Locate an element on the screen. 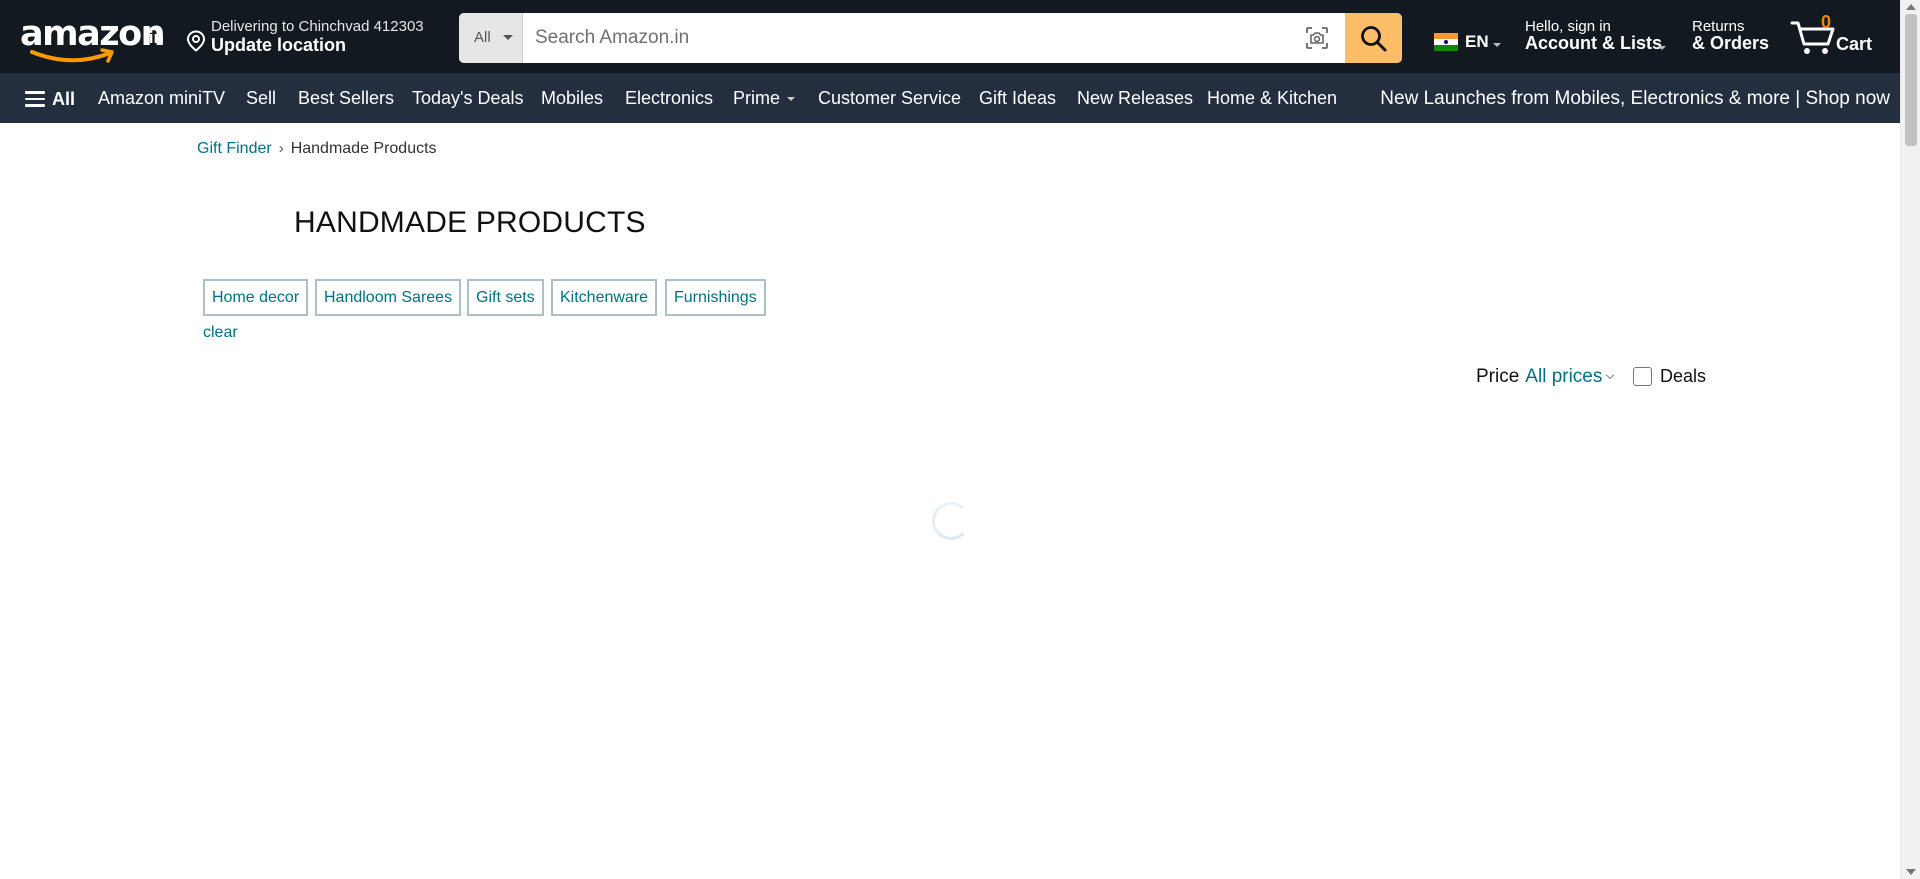 This screenshot has height=879, width=1920. orders-label: & Orders is located at coordinates (1731, 43).